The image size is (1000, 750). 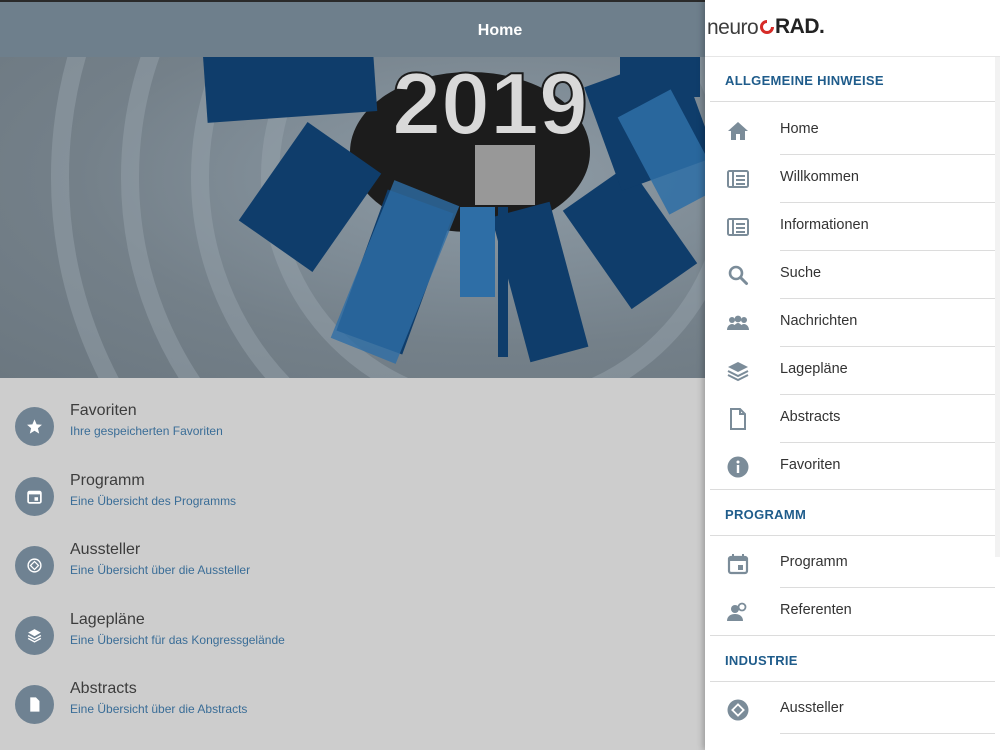 What do you see at coordinates (738, 275) in the screenshot?
I see `search-icon` at bounding box center [738, 275].